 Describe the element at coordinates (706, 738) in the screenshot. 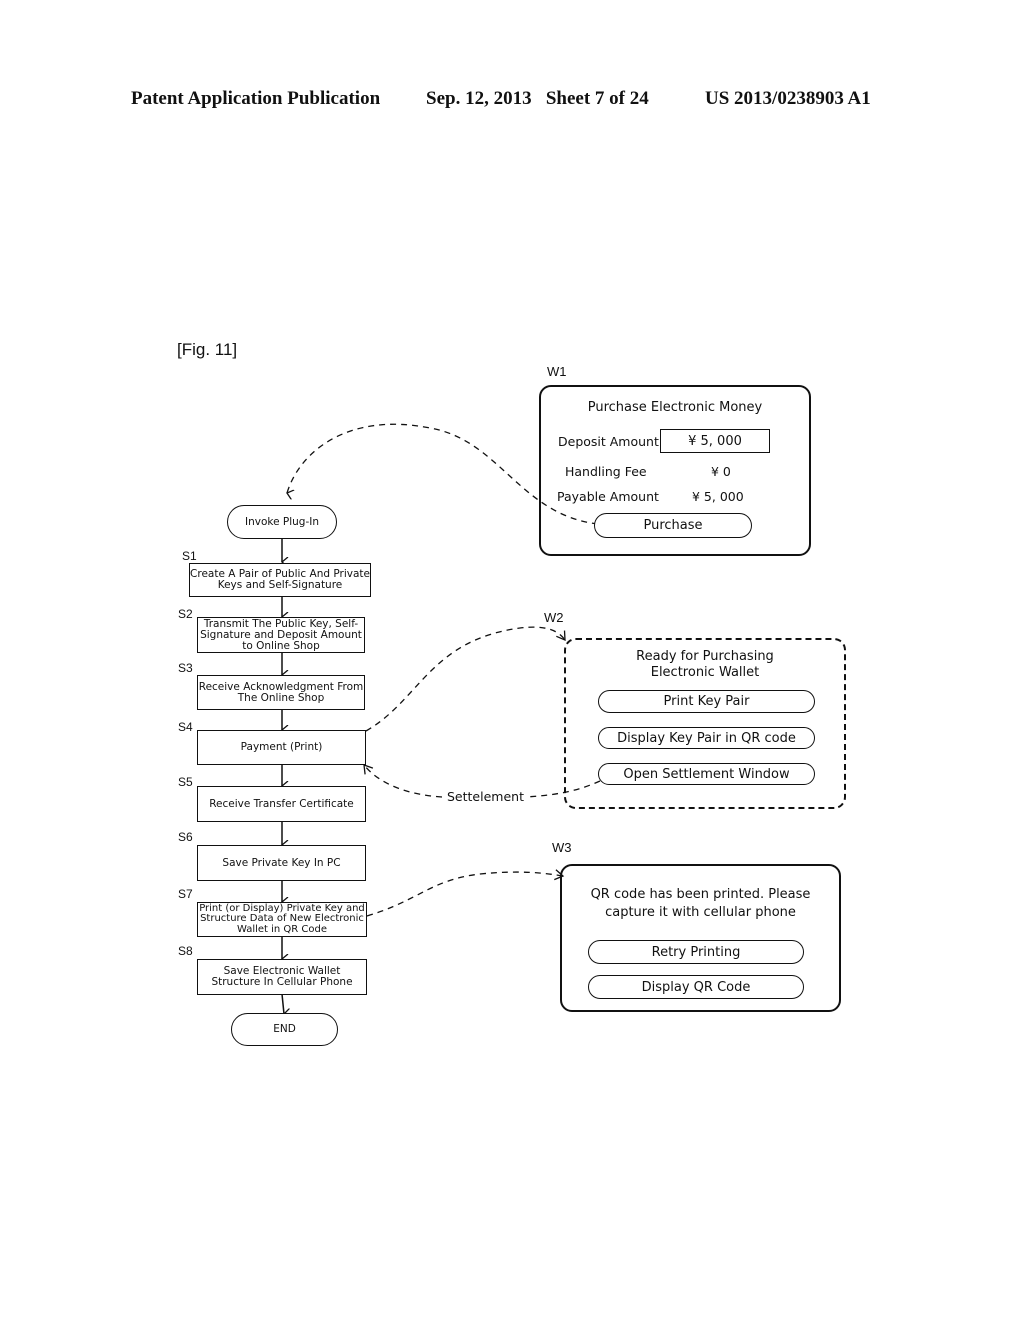

I see `w2-display-key-pair-qr-button: Display Key Pair in QR code` at that location.